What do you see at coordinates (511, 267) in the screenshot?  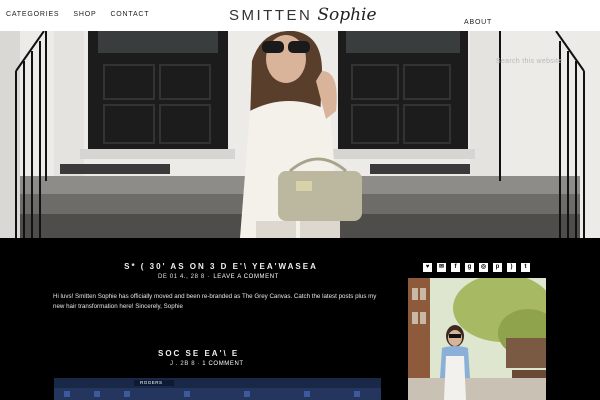 I see `rss-icon: )` at bounding box center [511, 267].